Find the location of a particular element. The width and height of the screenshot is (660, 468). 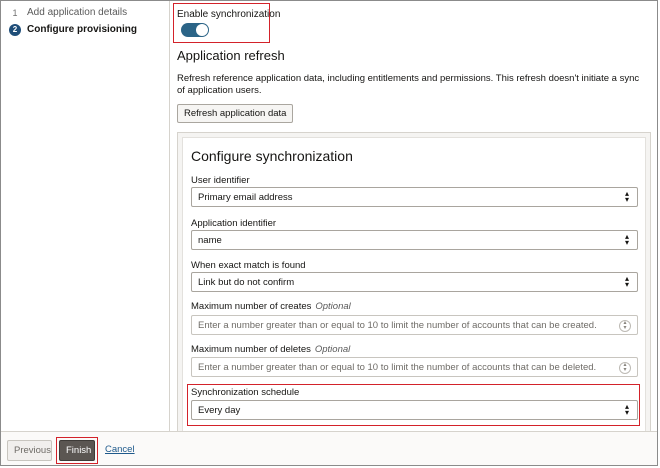

step-number: 1 is located at coordinates (15, 12).